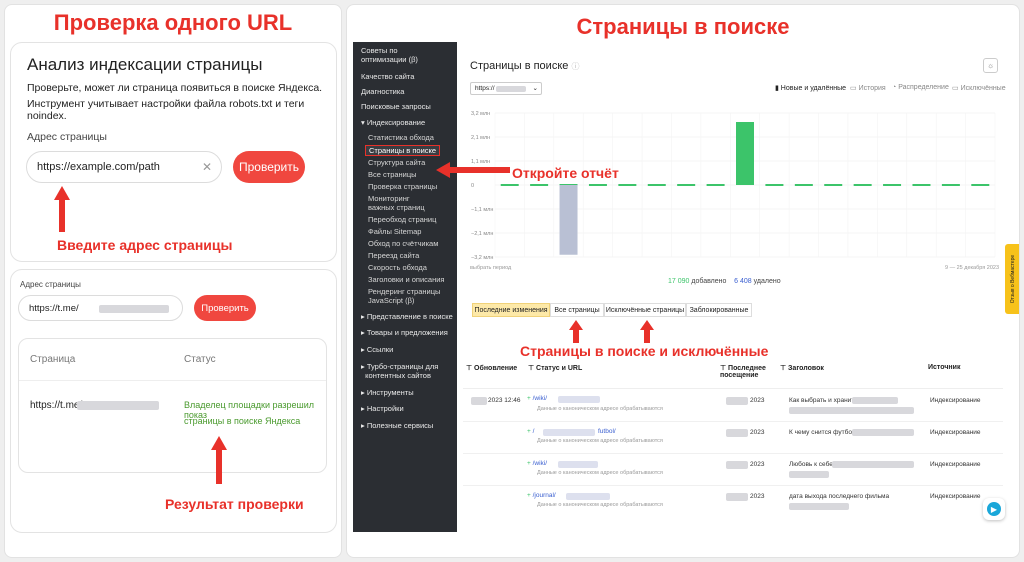  Describe the element at coordinates (802, 368) in the screenshot. I see `col-title: ⊤ Заголовок` at that location.